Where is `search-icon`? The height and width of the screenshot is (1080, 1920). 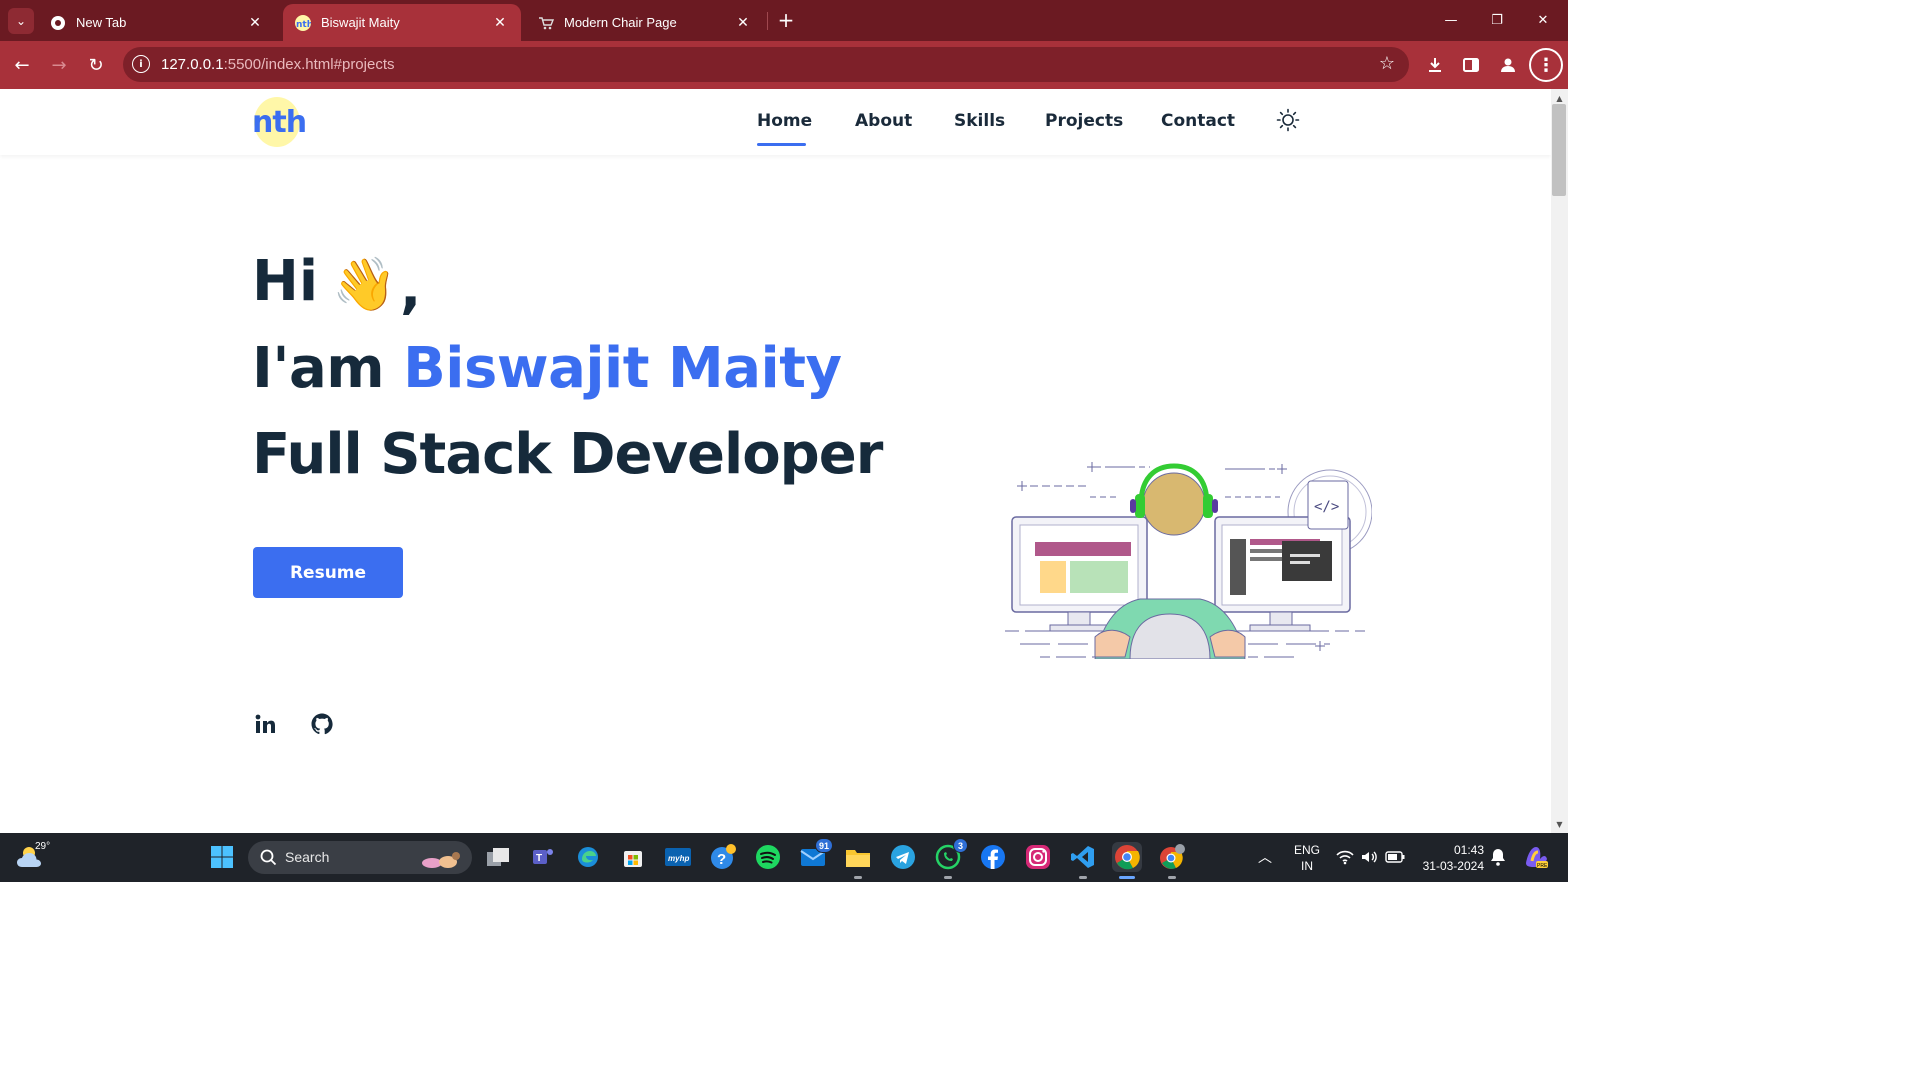 search-icon is located at coordinates (268, 857).